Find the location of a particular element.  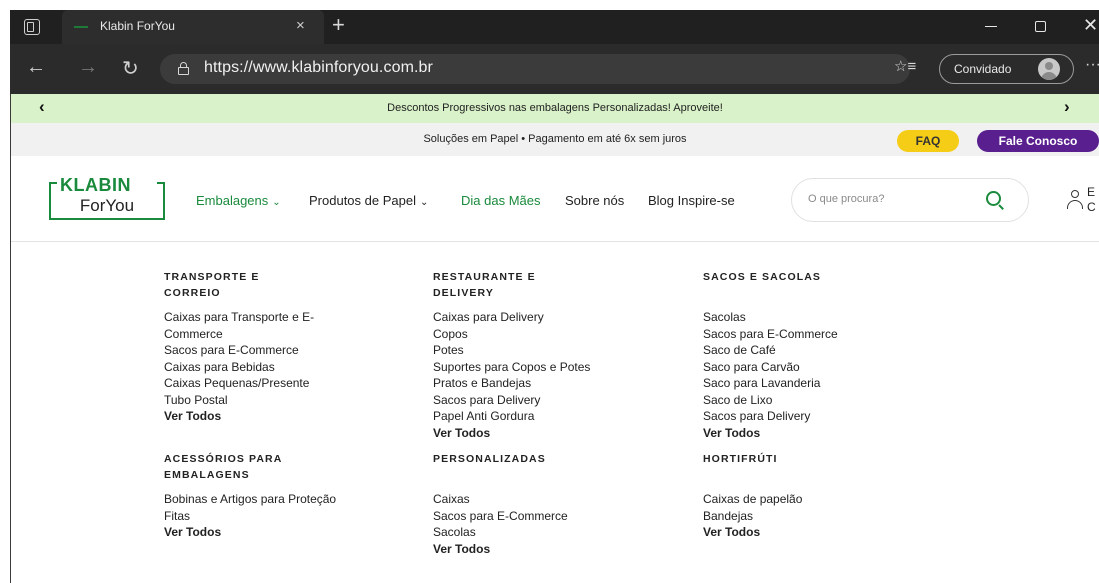

menu-heading: SACOS E SACOLAS is located at coordinates (762, 277).